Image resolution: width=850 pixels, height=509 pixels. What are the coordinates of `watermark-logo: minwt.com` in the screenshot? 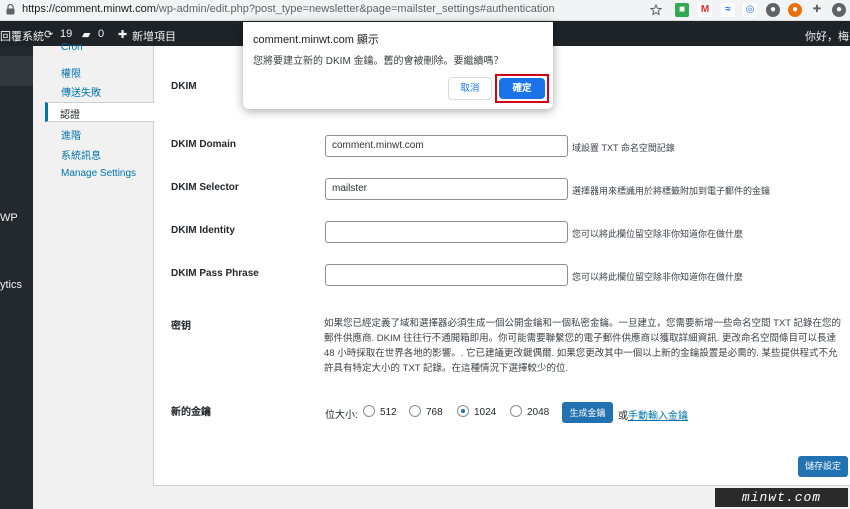 It's located at (781, 497).